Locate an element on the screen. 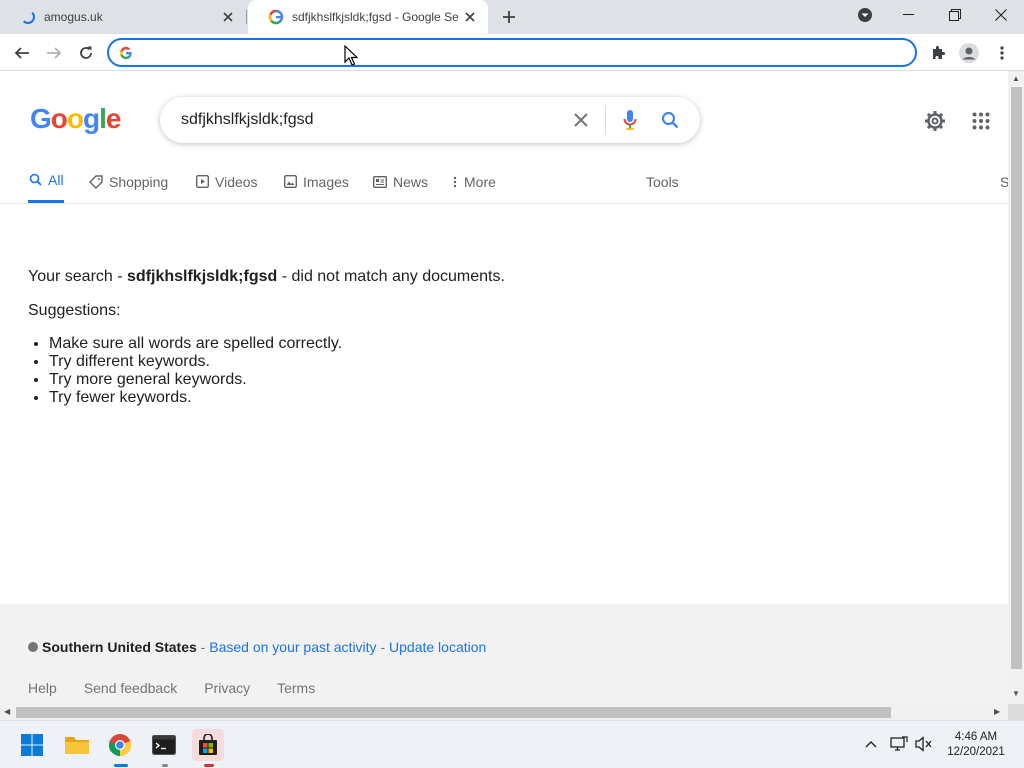 The height and width of the screenshot is (768, 1024). new-tab-button is located at coordinates (509, 17).